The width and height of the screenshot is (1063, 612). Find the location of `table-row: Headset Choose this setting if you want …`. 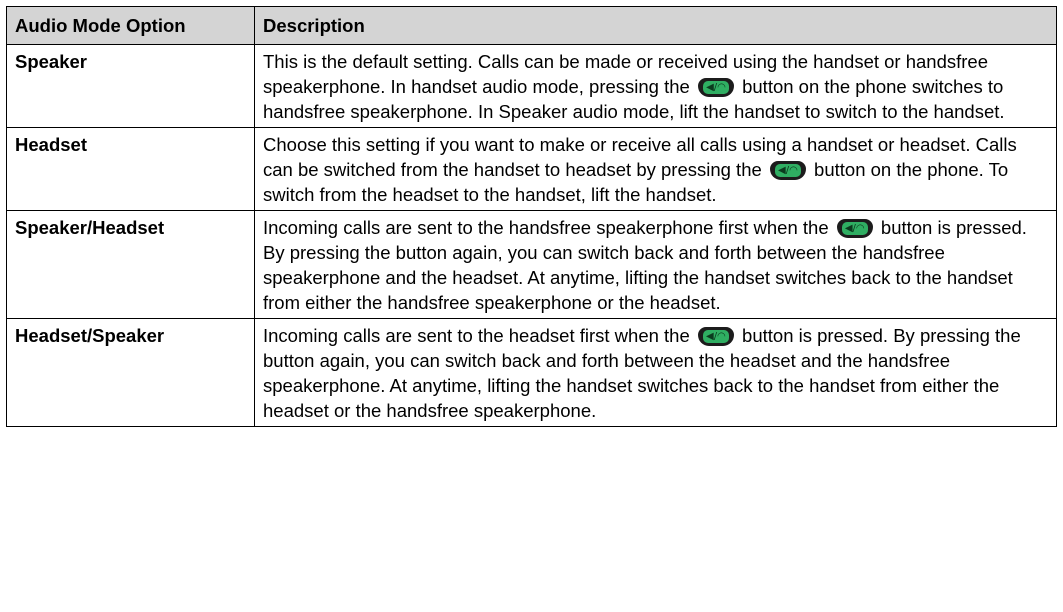

table-row: Headset Choose this setting if you want … is located at coordinates (531, 169).